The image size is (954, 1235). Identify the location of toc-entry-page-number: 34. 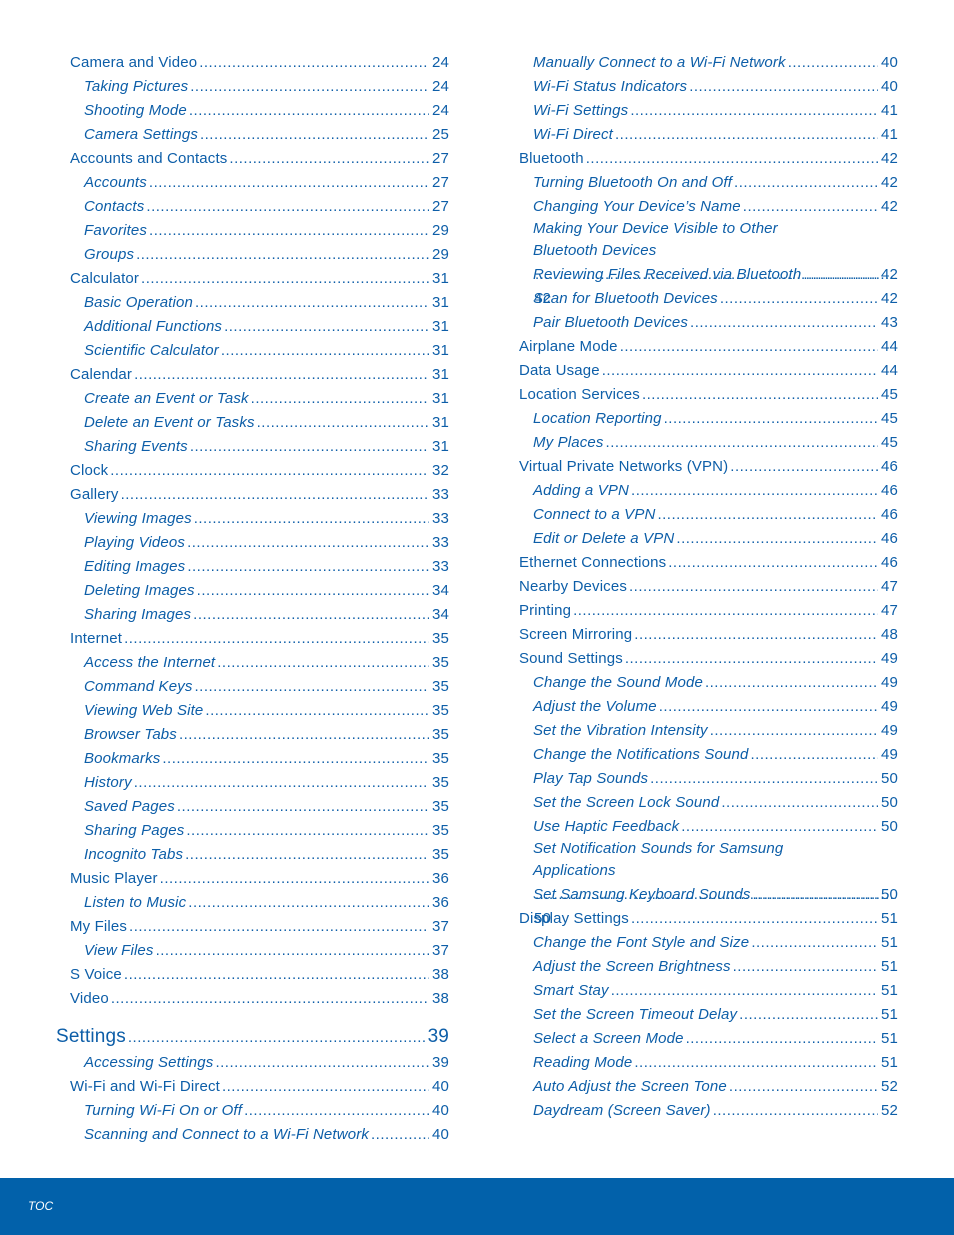
(440, 614).